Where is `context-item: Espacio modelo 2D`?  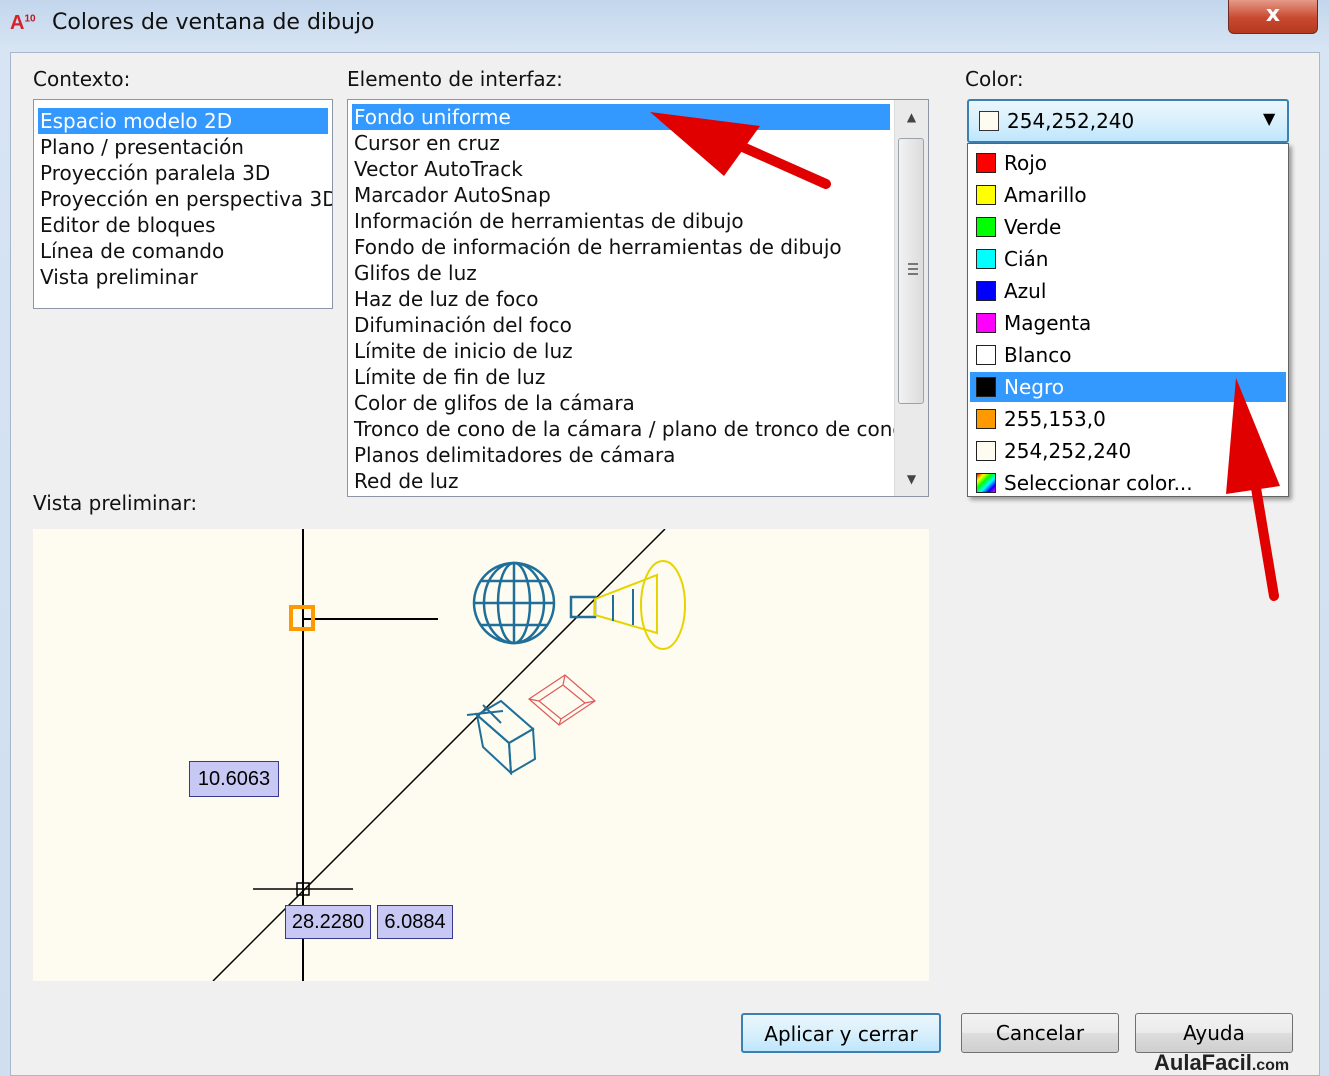
context-item: Espacio modelo 2D is located at coordinates (183, 121).